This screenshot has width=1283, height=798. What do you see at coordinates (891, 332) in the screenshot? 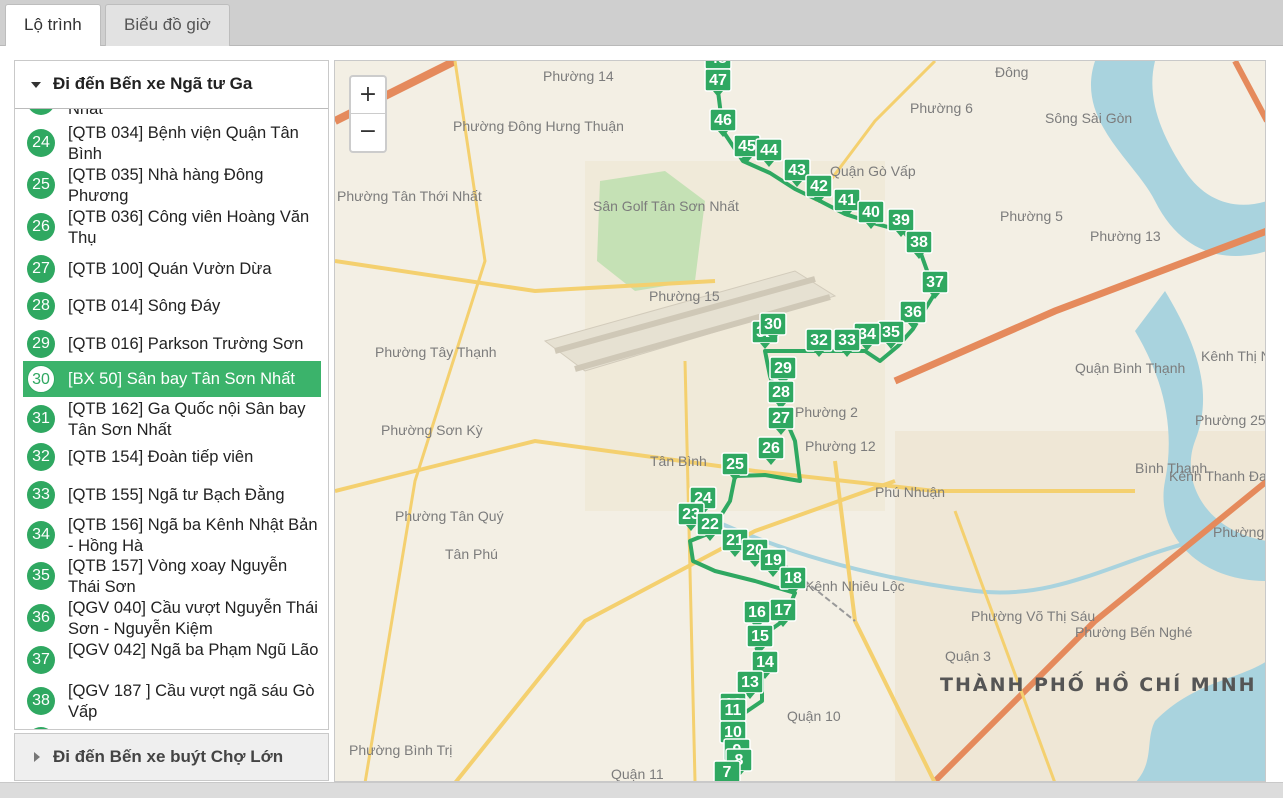
I see `marker-label: 35` at bounding box center [891, 332].